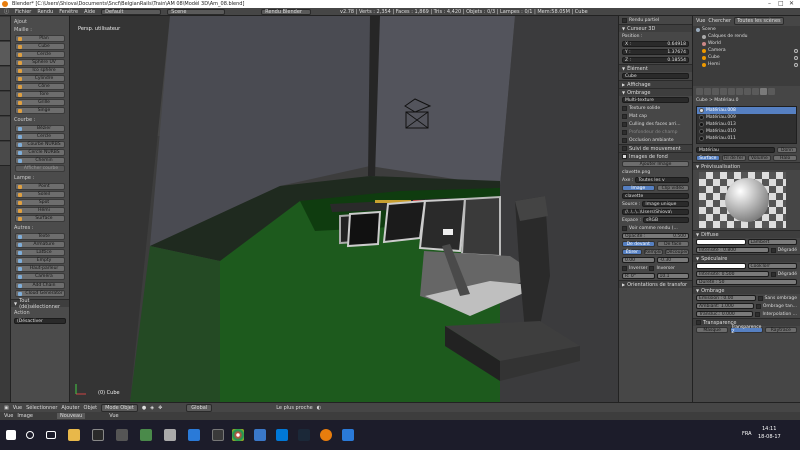 The width and height of the screenshot is (800, 450). What do you see at coordinates (326, 435) in the screenshot?
I see `blender-icon` at bounding box center [326, 435].